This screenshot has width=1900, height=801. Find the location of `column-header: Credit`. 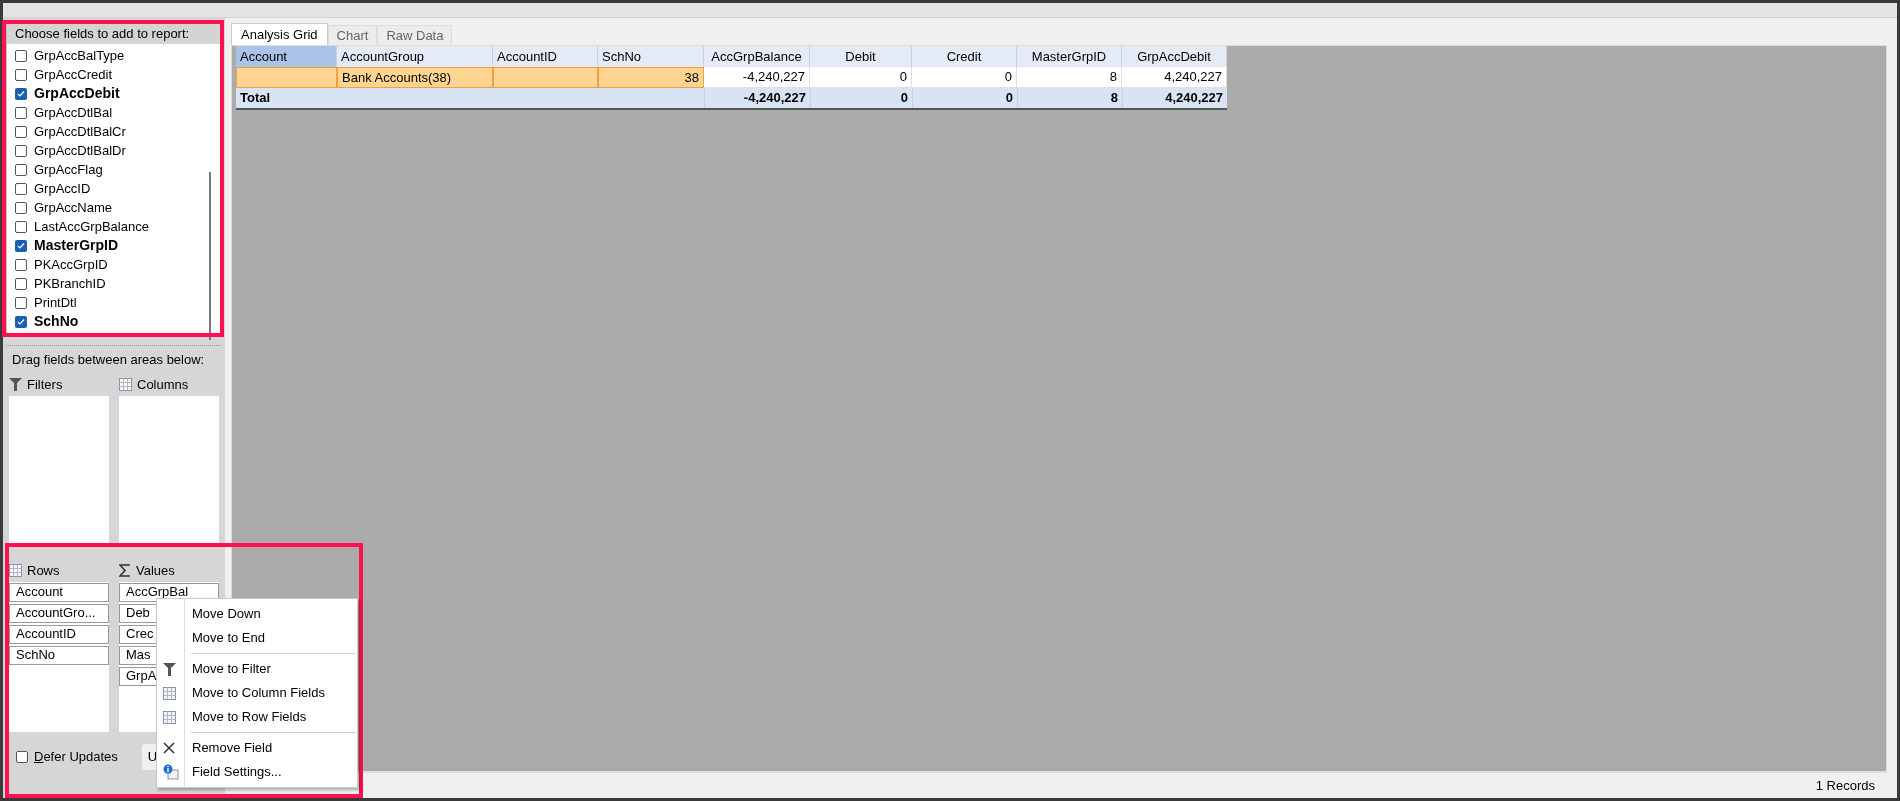

column-header: Credit is located at coordinates (964, 56).